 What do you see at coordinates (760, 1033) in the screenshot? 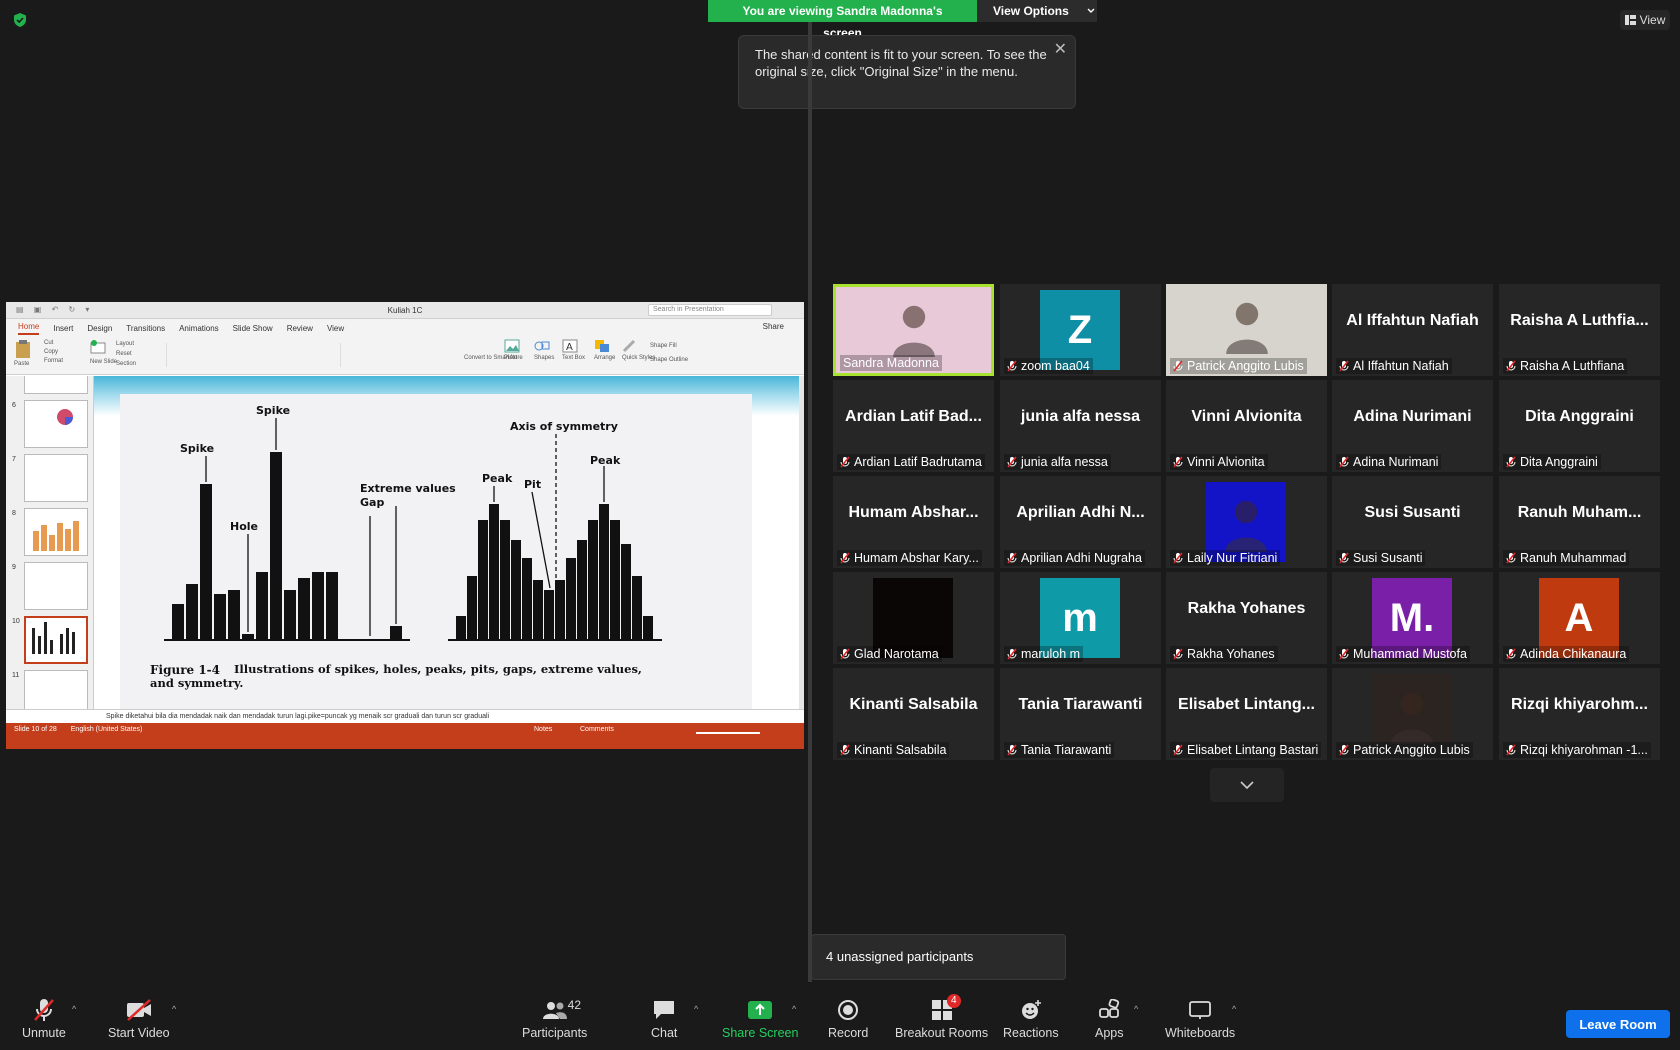
I see `share-screen-label: Share Screen` at bounding box center [760, 1033].